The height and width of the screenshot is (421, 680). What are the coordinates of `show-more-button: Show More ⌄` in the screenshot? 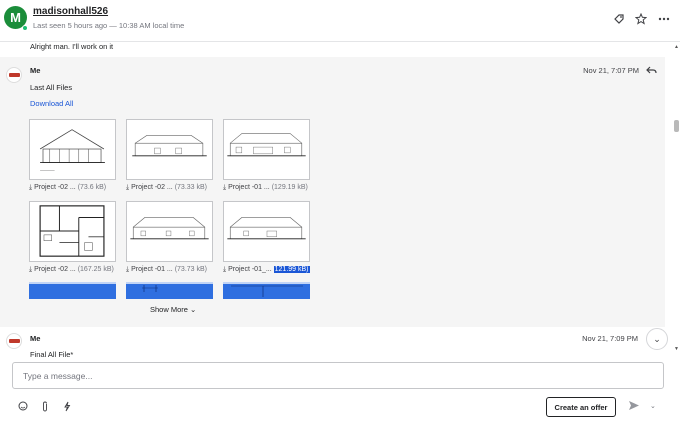 It's located at (173, 309).